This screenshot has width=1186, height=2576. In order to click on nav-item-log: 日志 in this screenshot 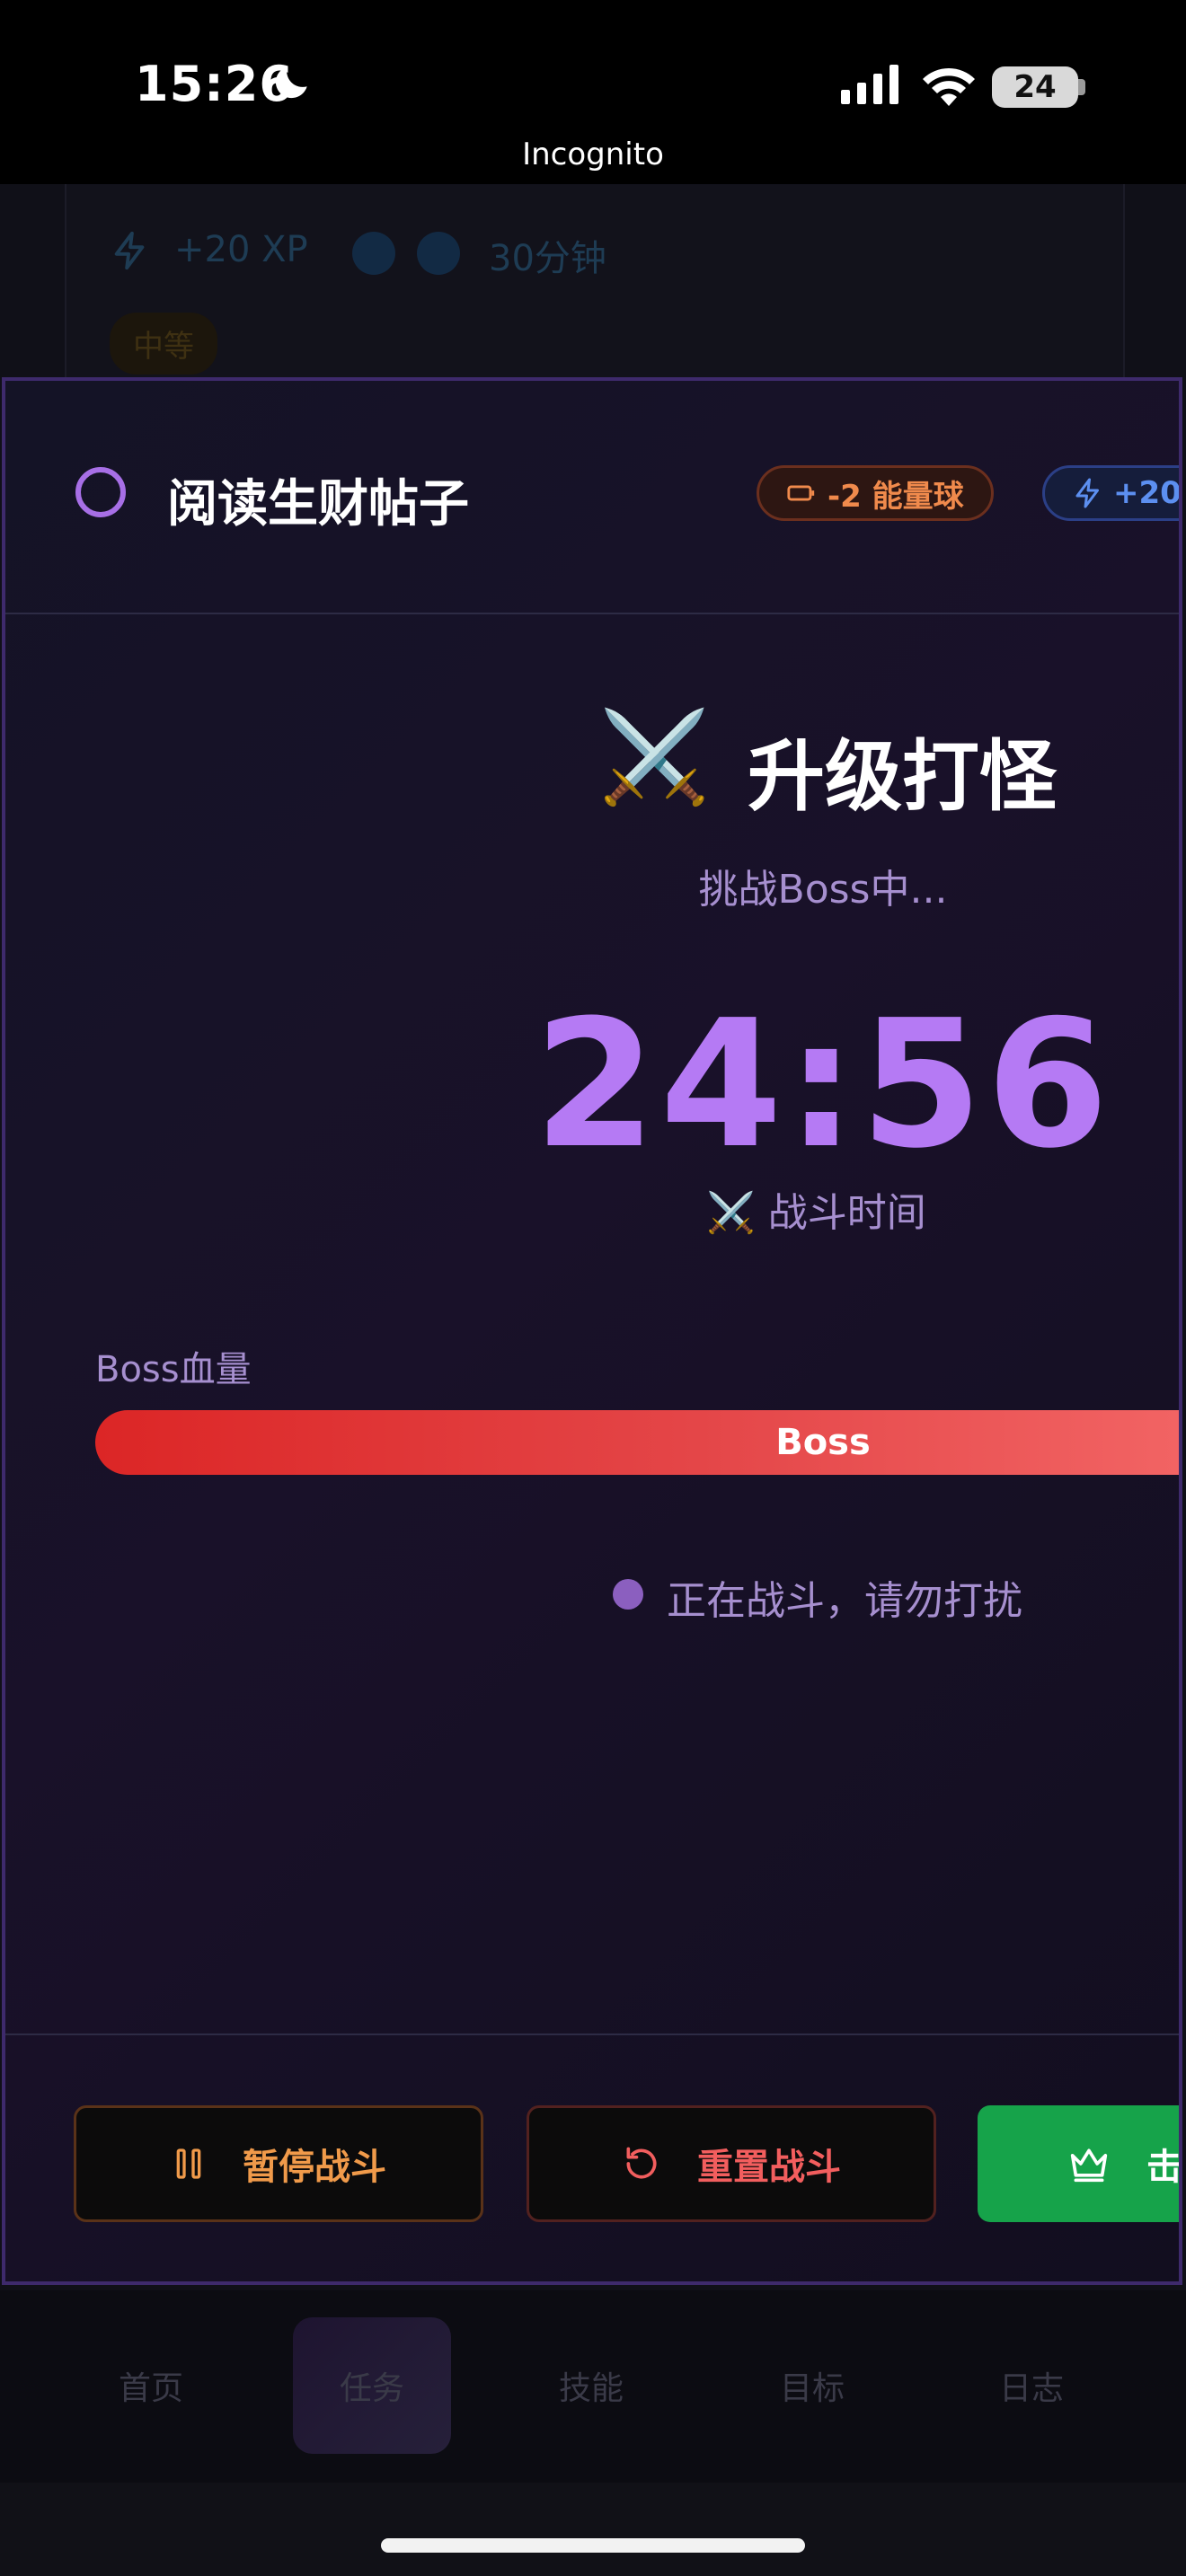, I will do `click(1031, 2385)`.